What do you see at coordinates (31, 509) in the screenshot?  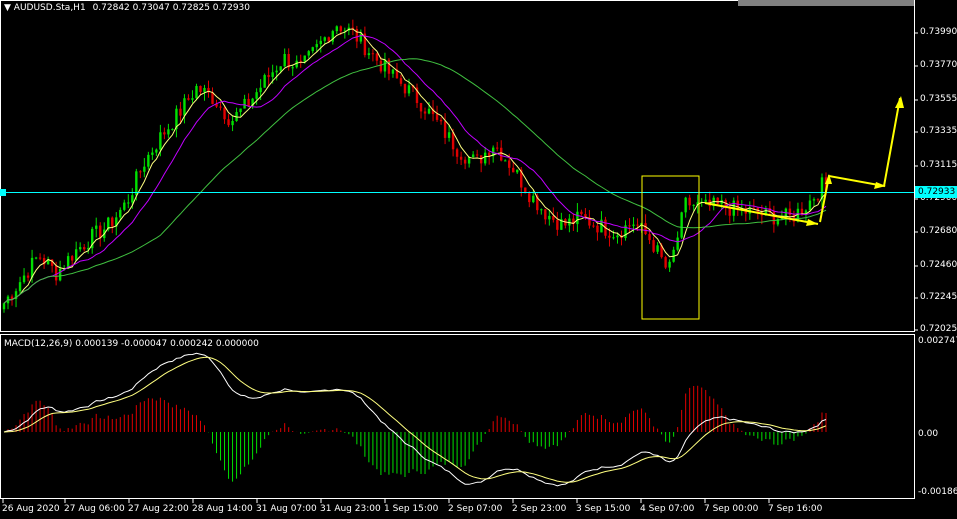 I see `time-axis-label: 26 Aug 2020` at bounding box center [31, 509].